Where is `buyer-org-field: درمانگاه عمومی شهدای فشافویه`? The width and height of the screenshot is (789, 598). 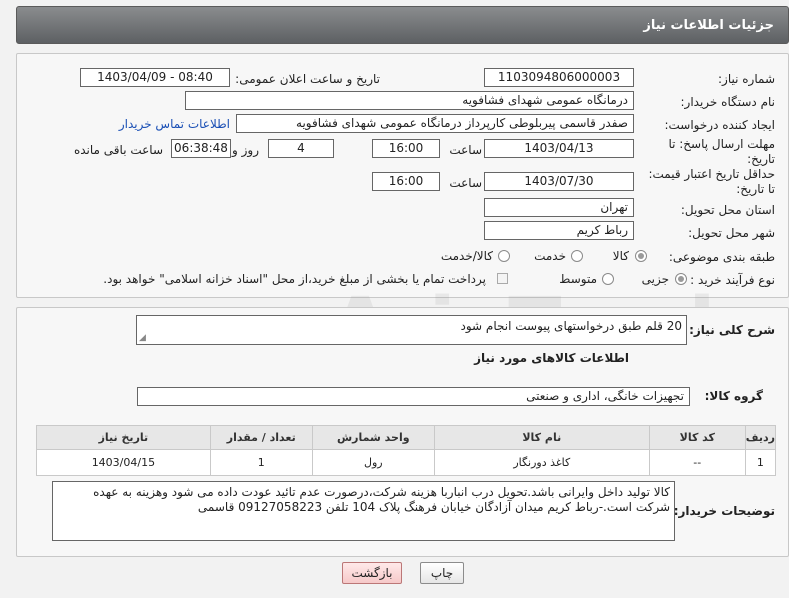 buyer-org-field: درمانگاه عمومی شهدای فشافویه is located at coordinates (409, 100).